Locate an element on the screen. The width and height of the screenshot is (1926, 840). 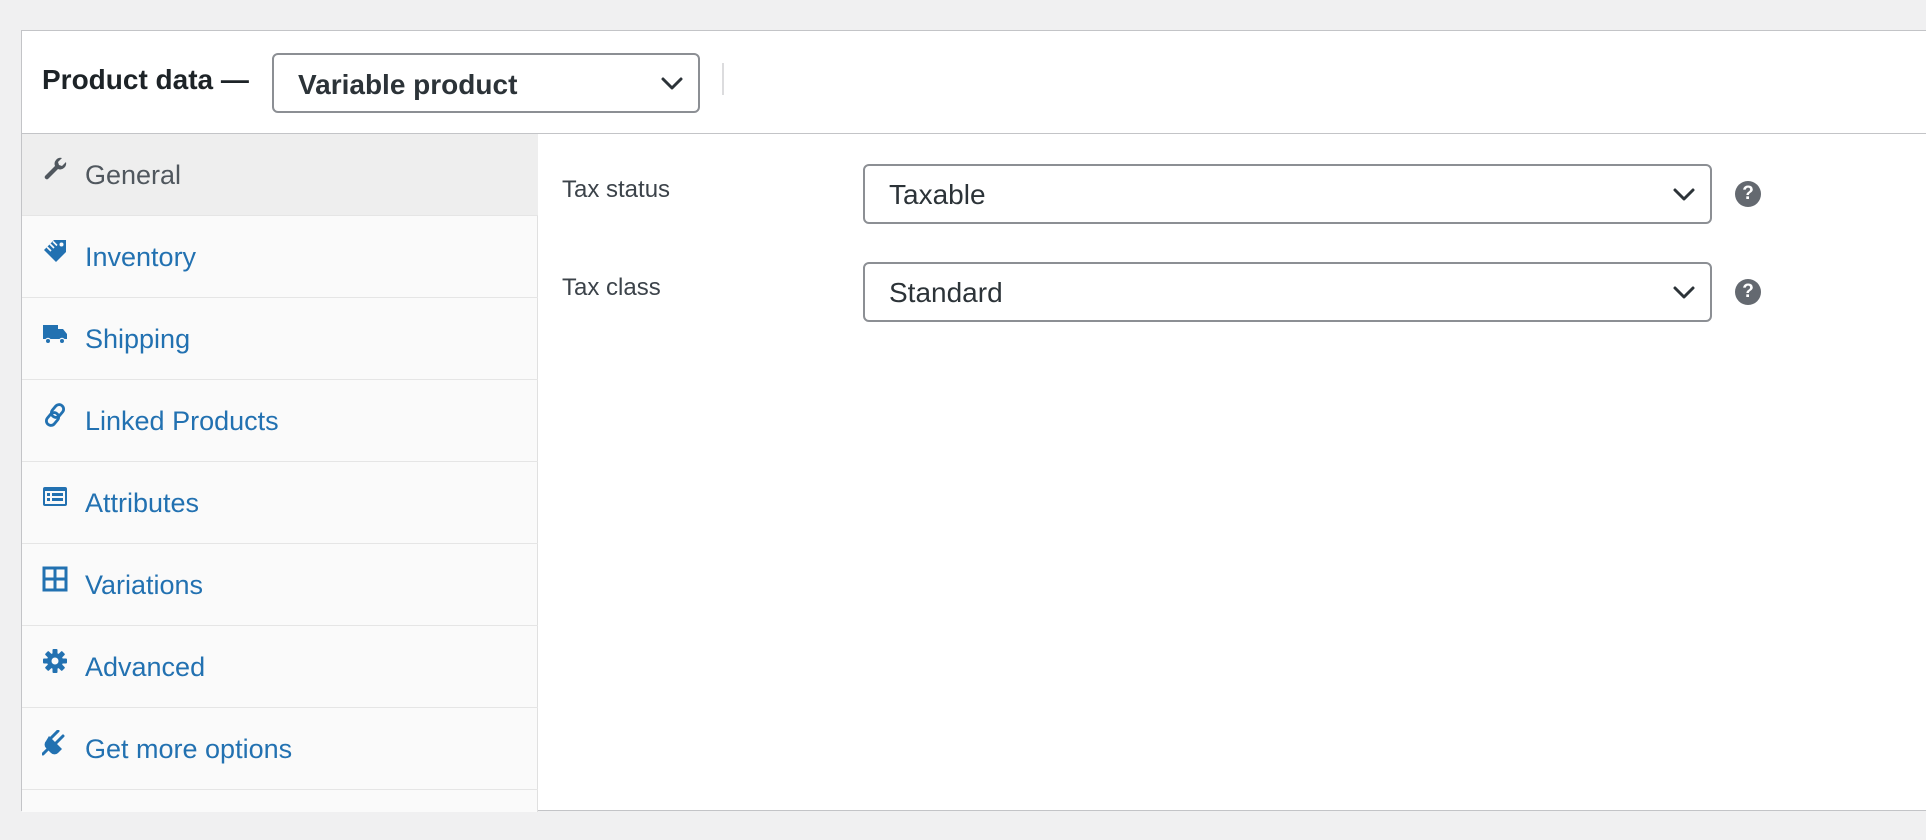
tax-class-value: Standard is located at coordinates (946, 292).